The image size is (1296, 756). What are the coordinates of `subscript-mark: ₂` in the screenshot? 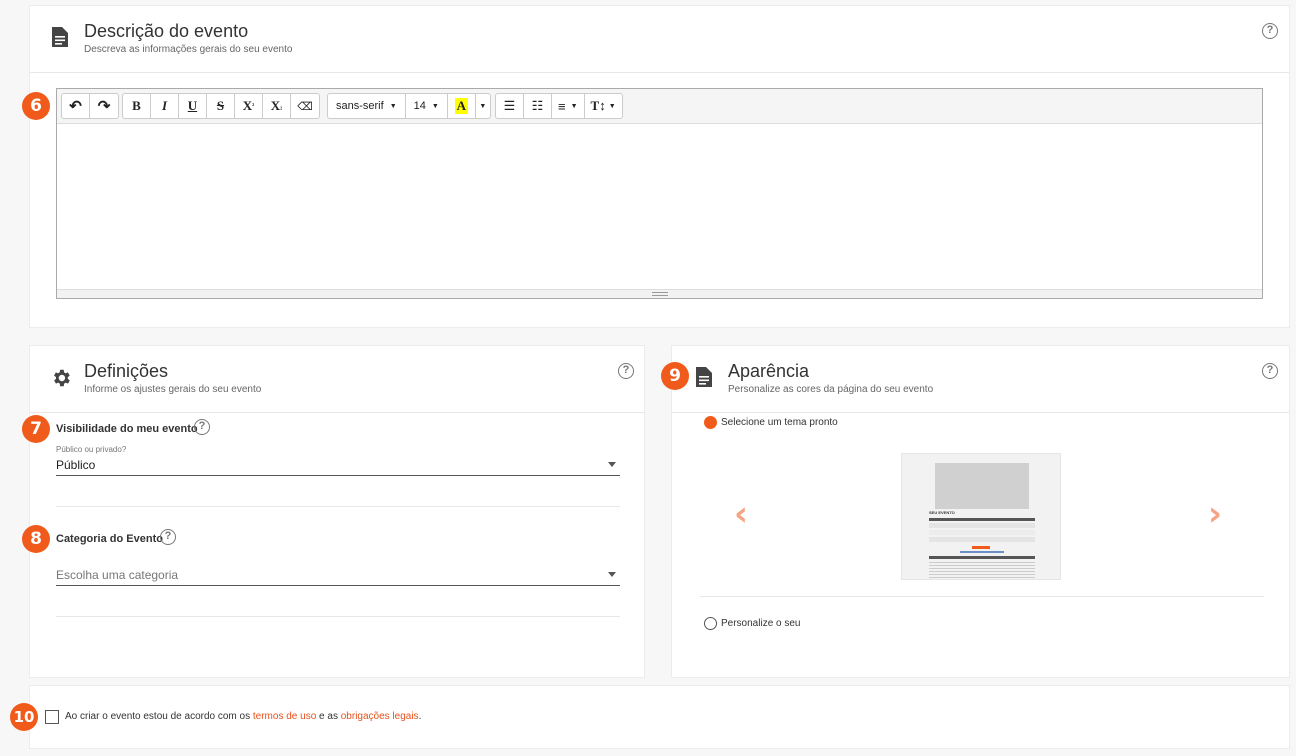 It's located at (281, 106).